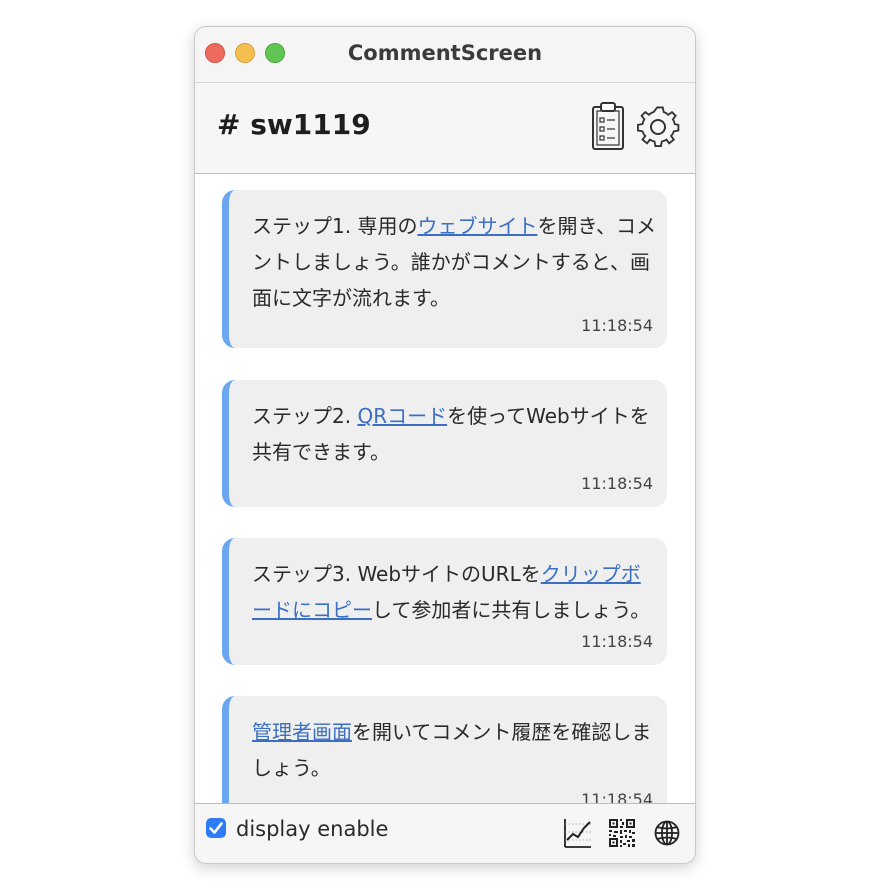  I want to click on comment-text-part: ステップ1. 専用の, so click(335, 226).